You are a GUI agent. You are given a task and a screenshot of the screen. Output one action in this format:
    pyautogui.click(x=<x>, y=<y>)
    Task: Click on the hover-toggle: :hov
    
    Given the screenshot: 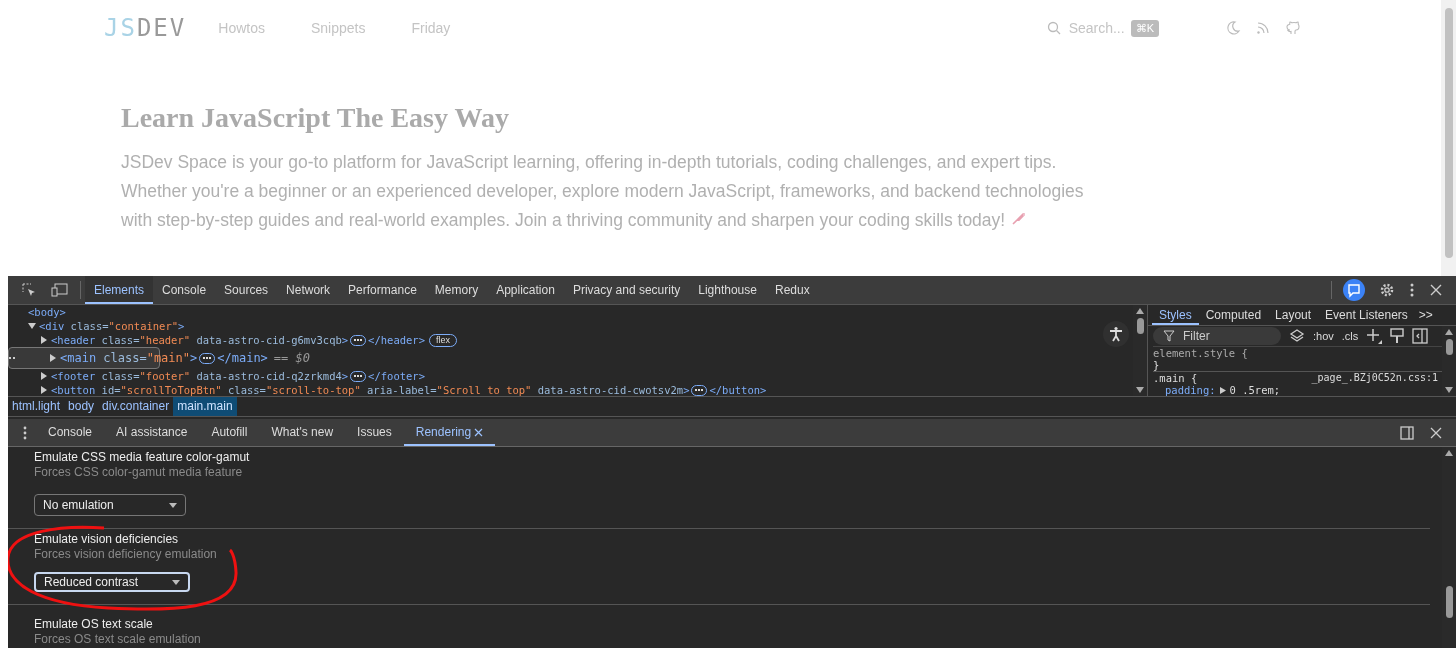 What is the action you would take?
    pyautogui.click(x=1323, y=336)
    